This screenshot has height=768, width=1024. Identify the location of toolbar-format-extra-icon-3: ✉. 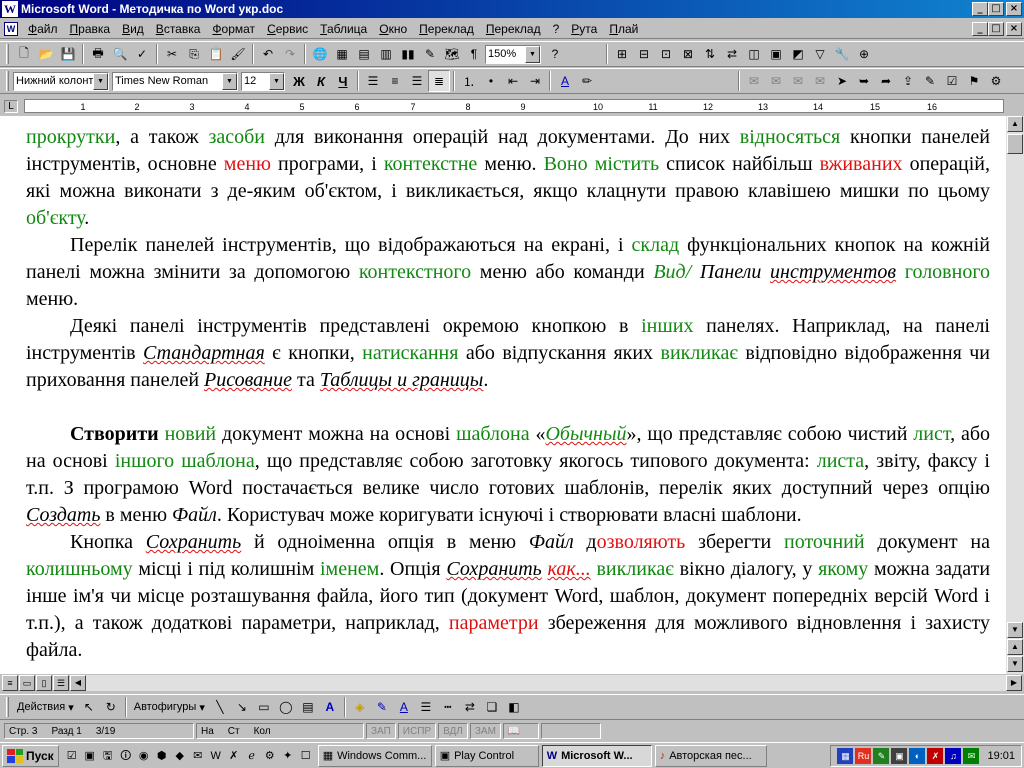
(798, 81).